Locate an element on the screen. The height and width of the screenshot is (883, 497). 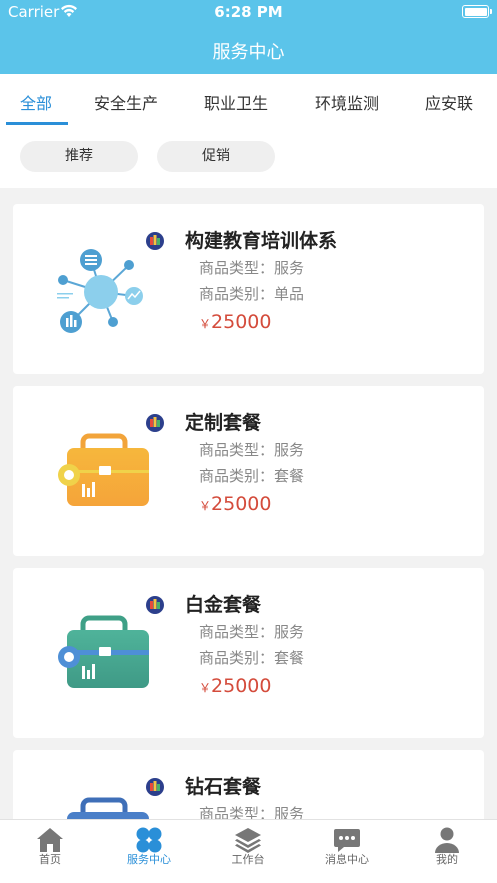
status-time: 6:28 PM is located at coordinates (248, 12).